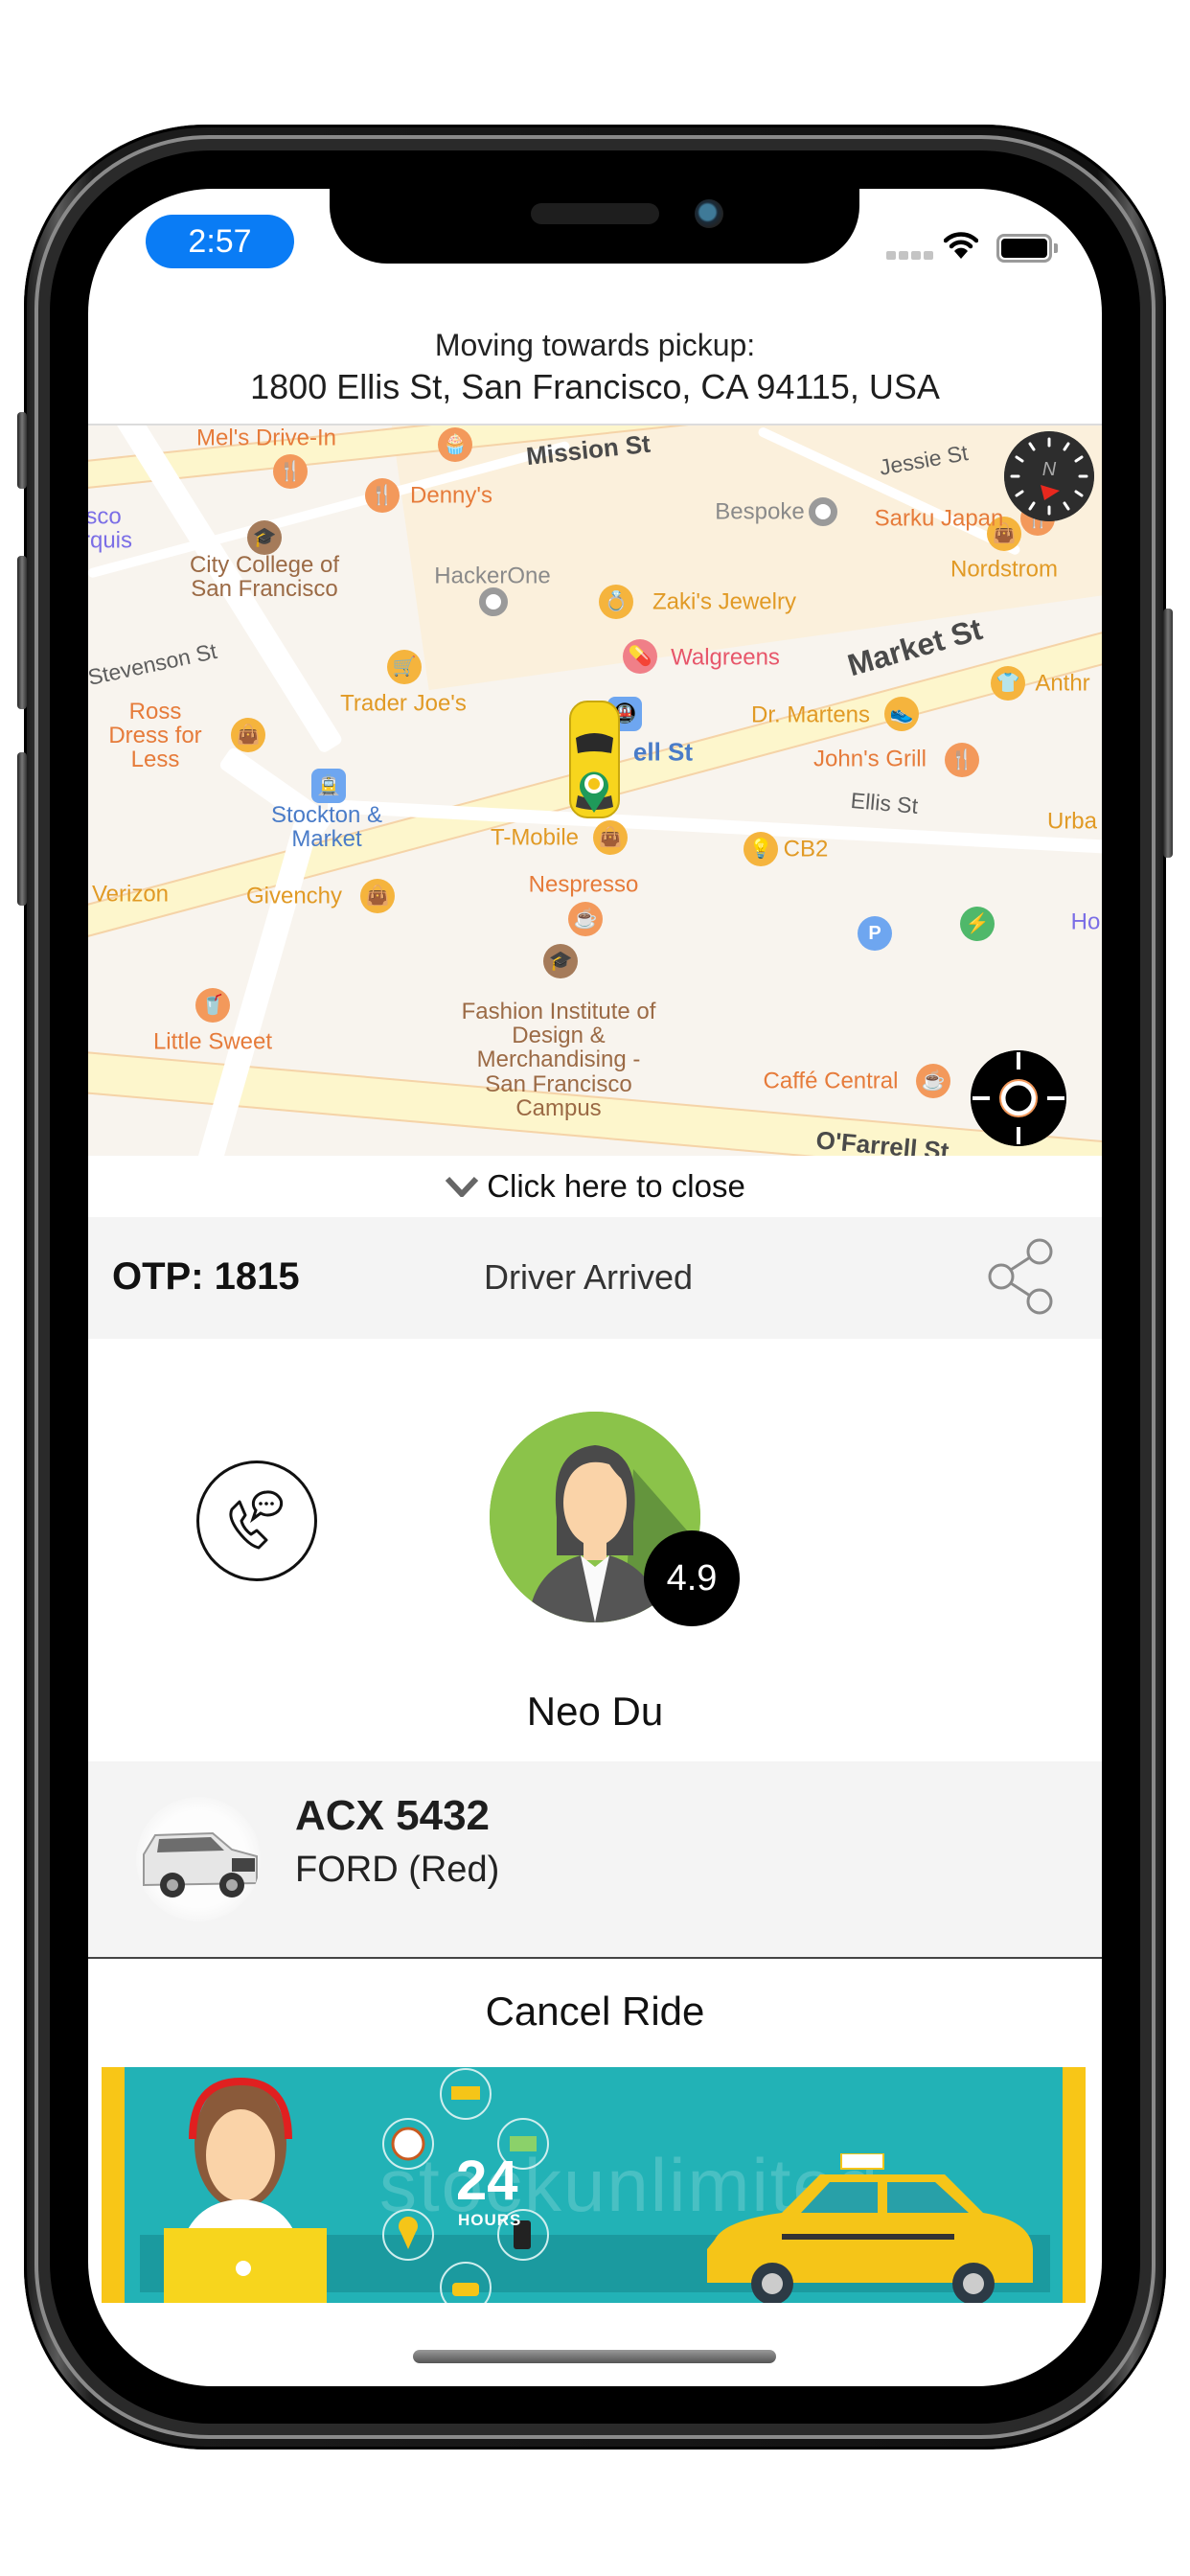  I want to click on close-panel-label: Click here to close, so click(616, 1186).